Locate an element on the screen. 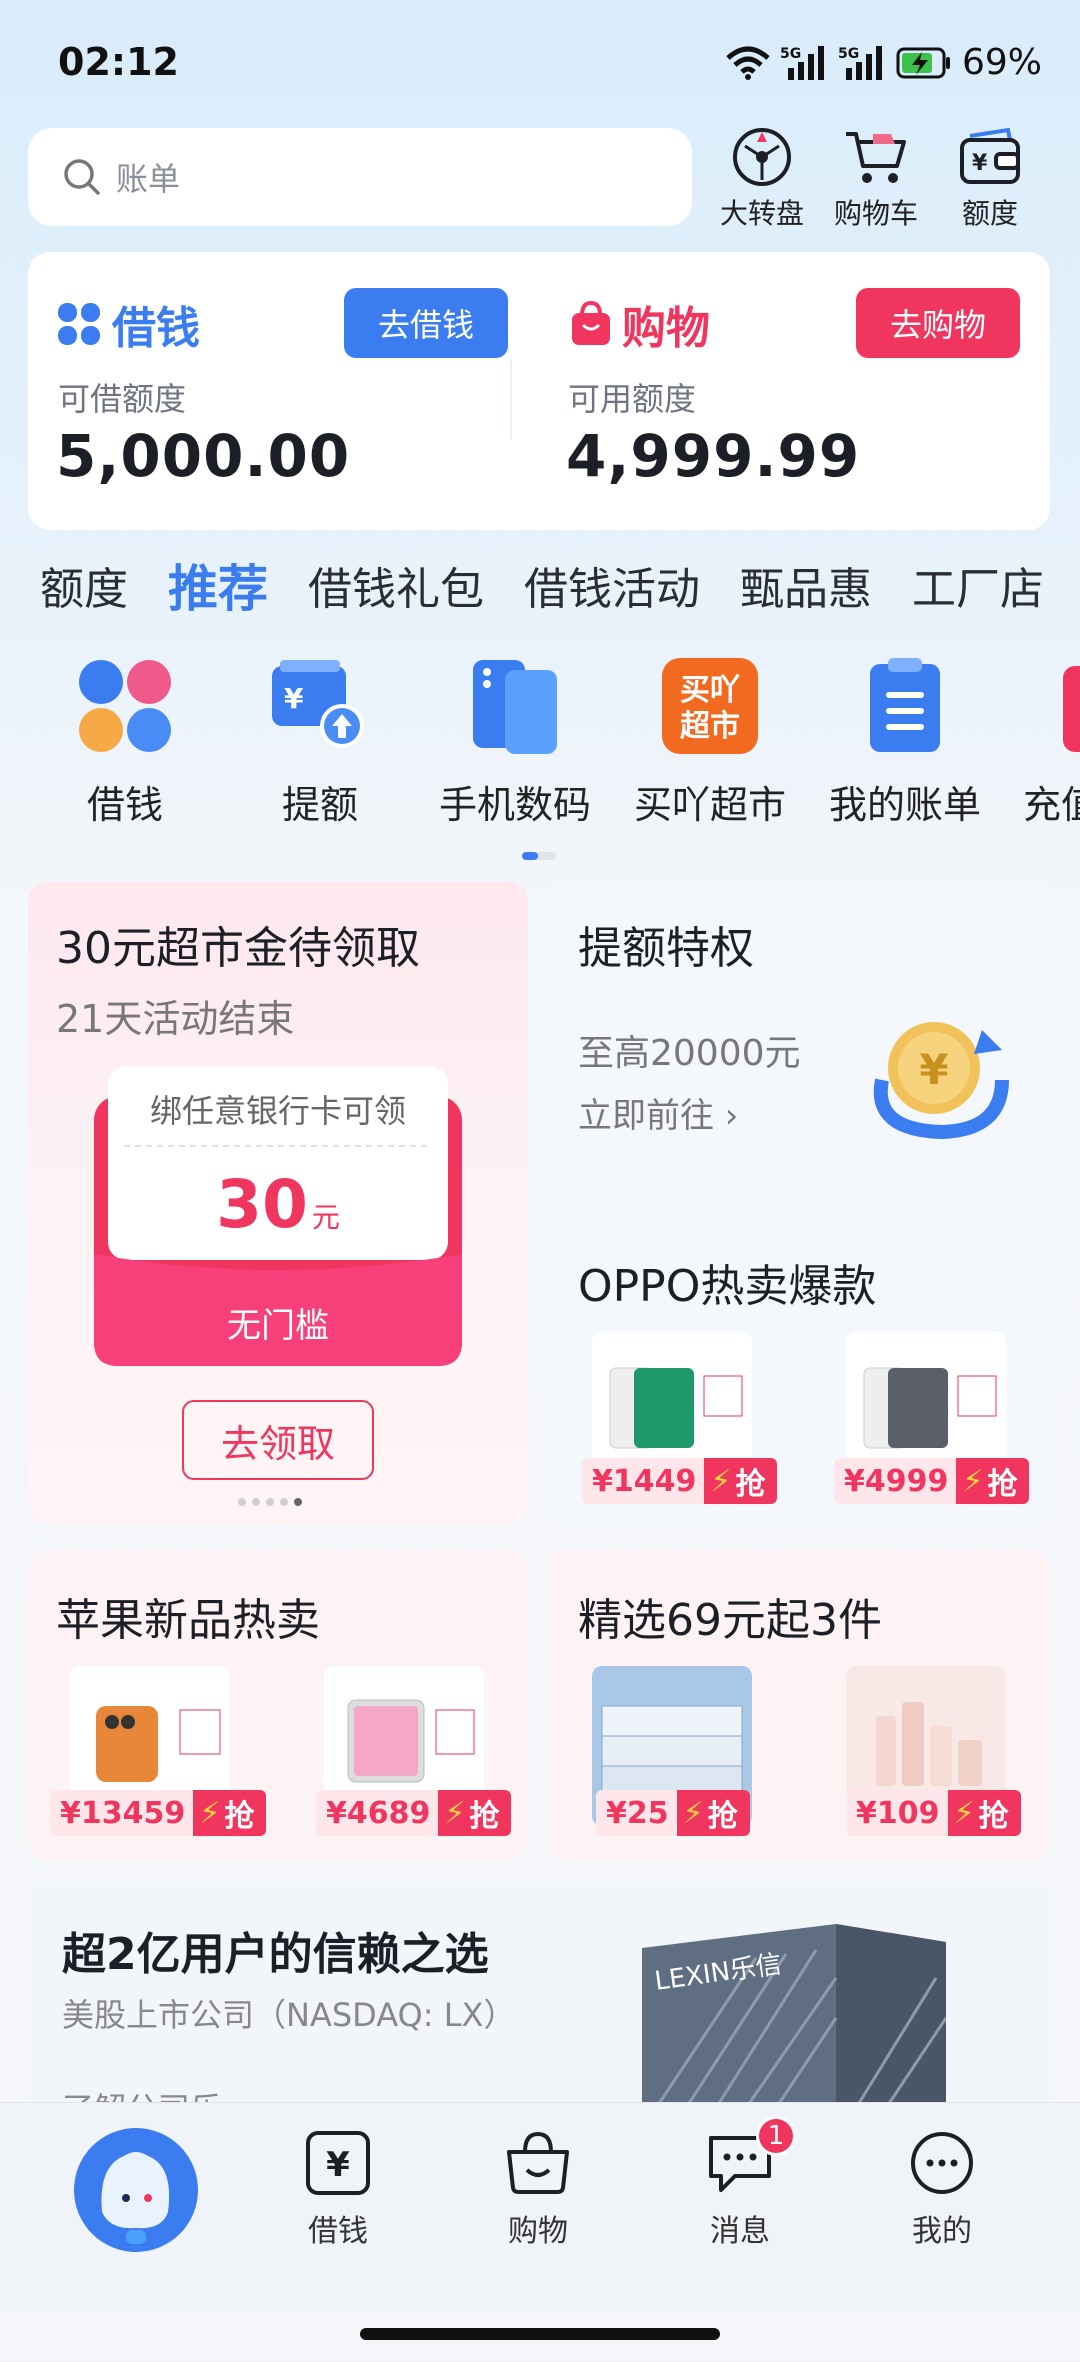  tab-quota: 额度 is located at coordinates (84, 585).